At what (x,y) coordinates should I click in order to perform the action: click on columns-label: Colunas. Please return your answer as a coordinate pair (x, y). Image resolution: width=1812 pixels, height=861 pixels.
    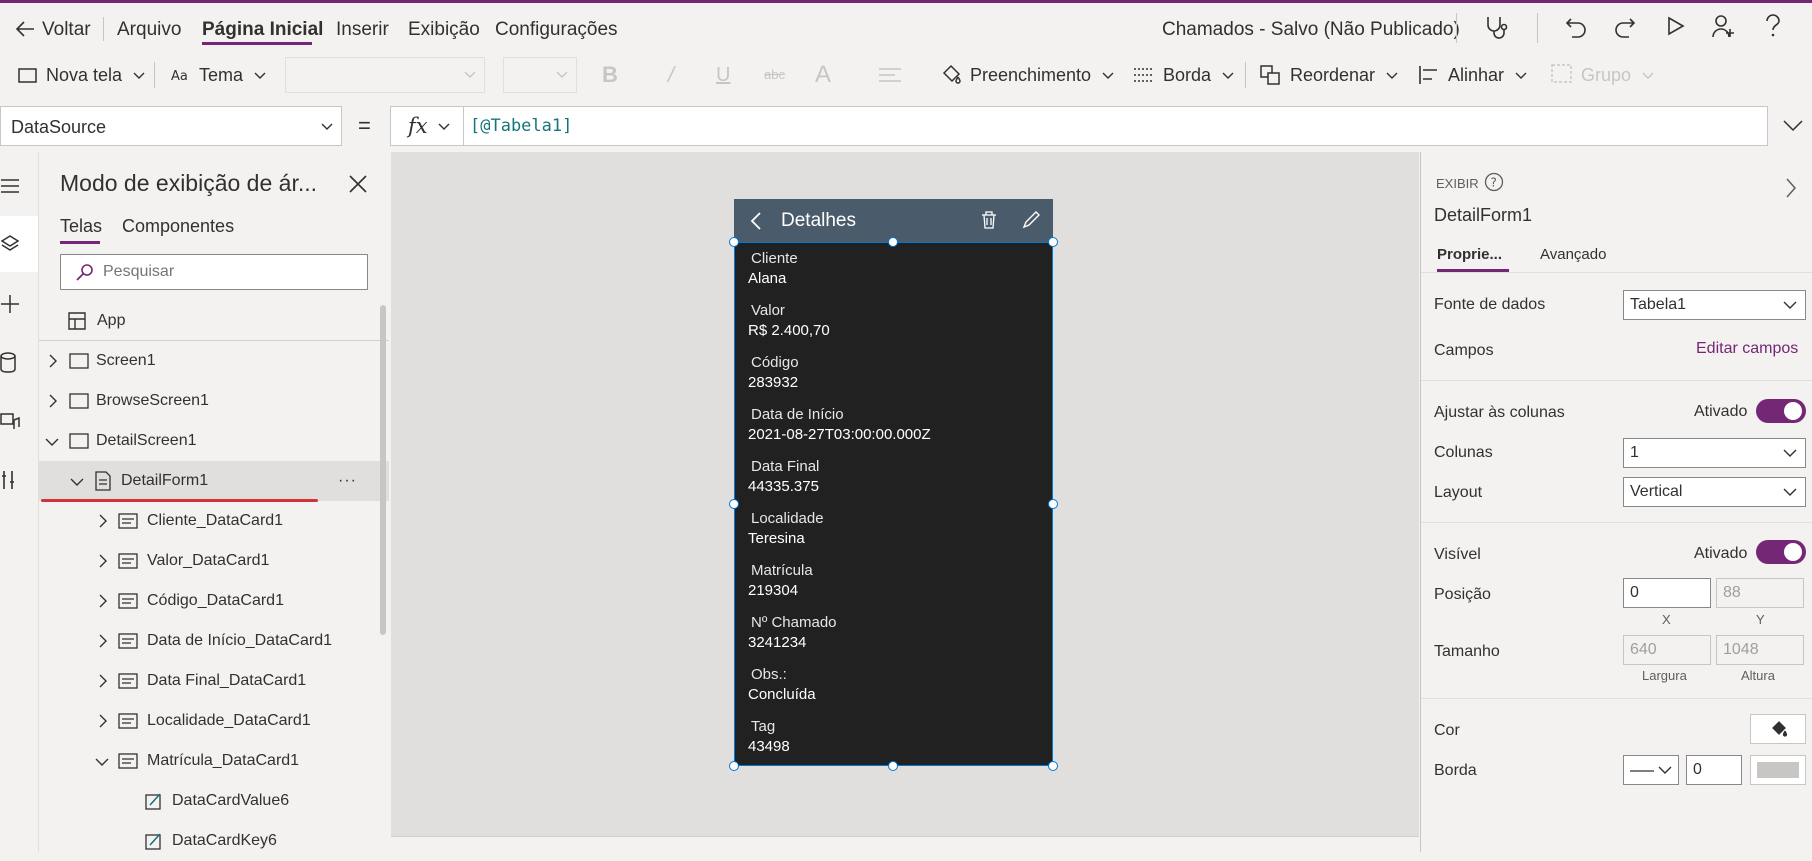
    Looking at the image, I should click on (1463, 452).